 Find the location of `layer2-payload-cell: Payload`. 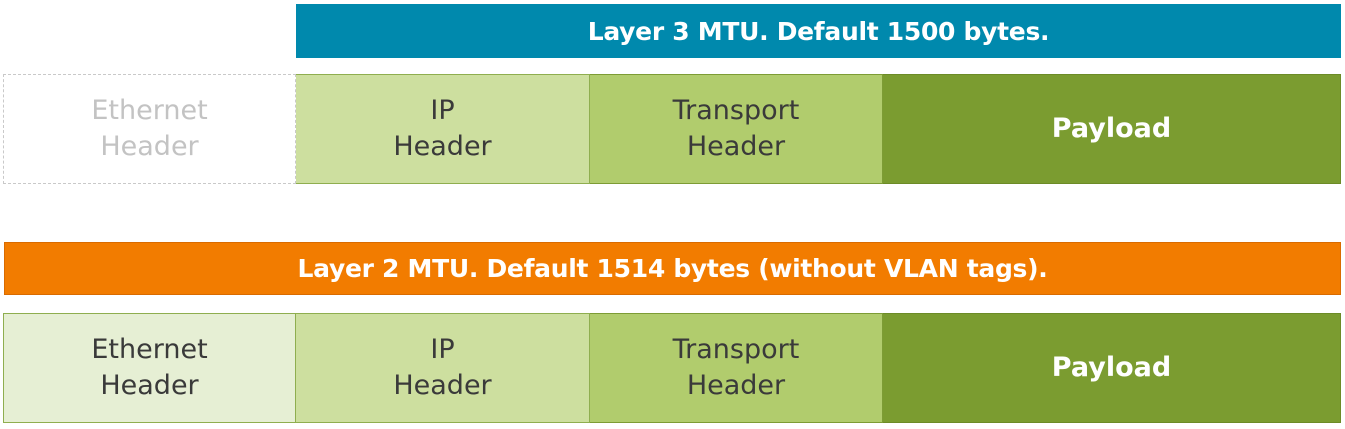

layer2-payload-cell: Payload is located at coordinates (1112, 368).